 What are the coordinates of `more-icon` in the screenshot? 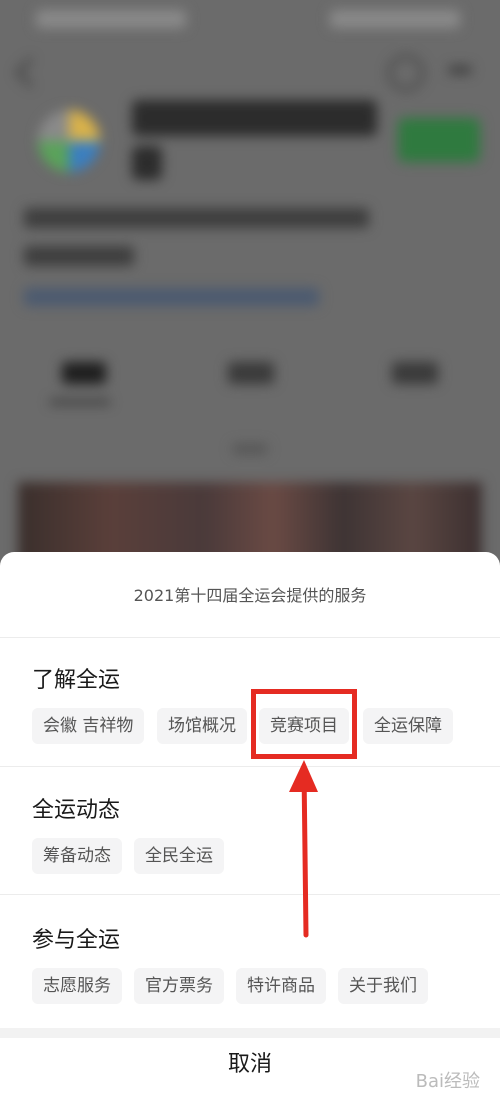 It's located at (460, 70).